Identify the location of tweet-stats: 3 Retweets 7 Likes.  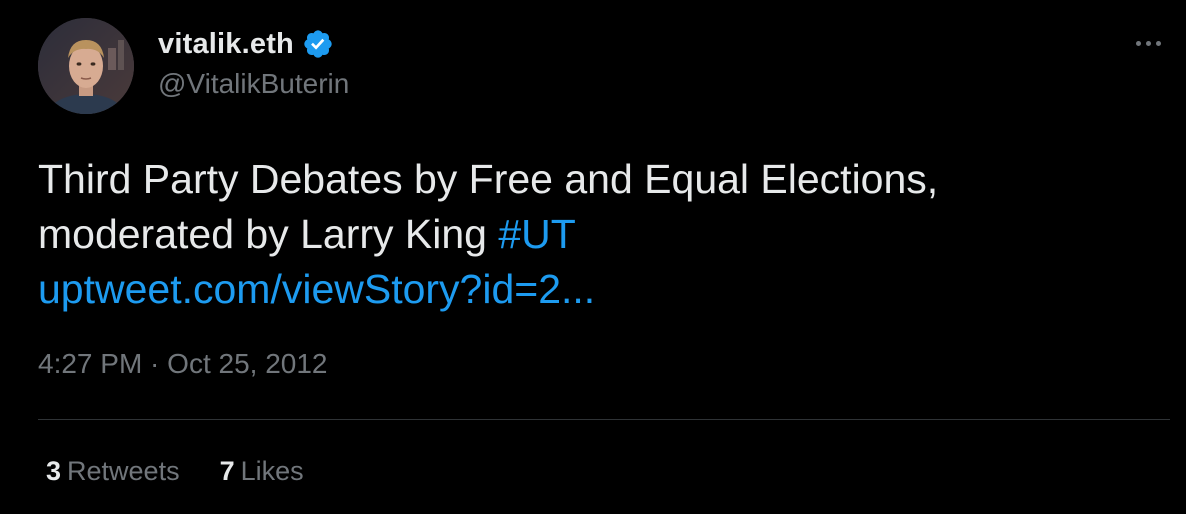
(175, 471).